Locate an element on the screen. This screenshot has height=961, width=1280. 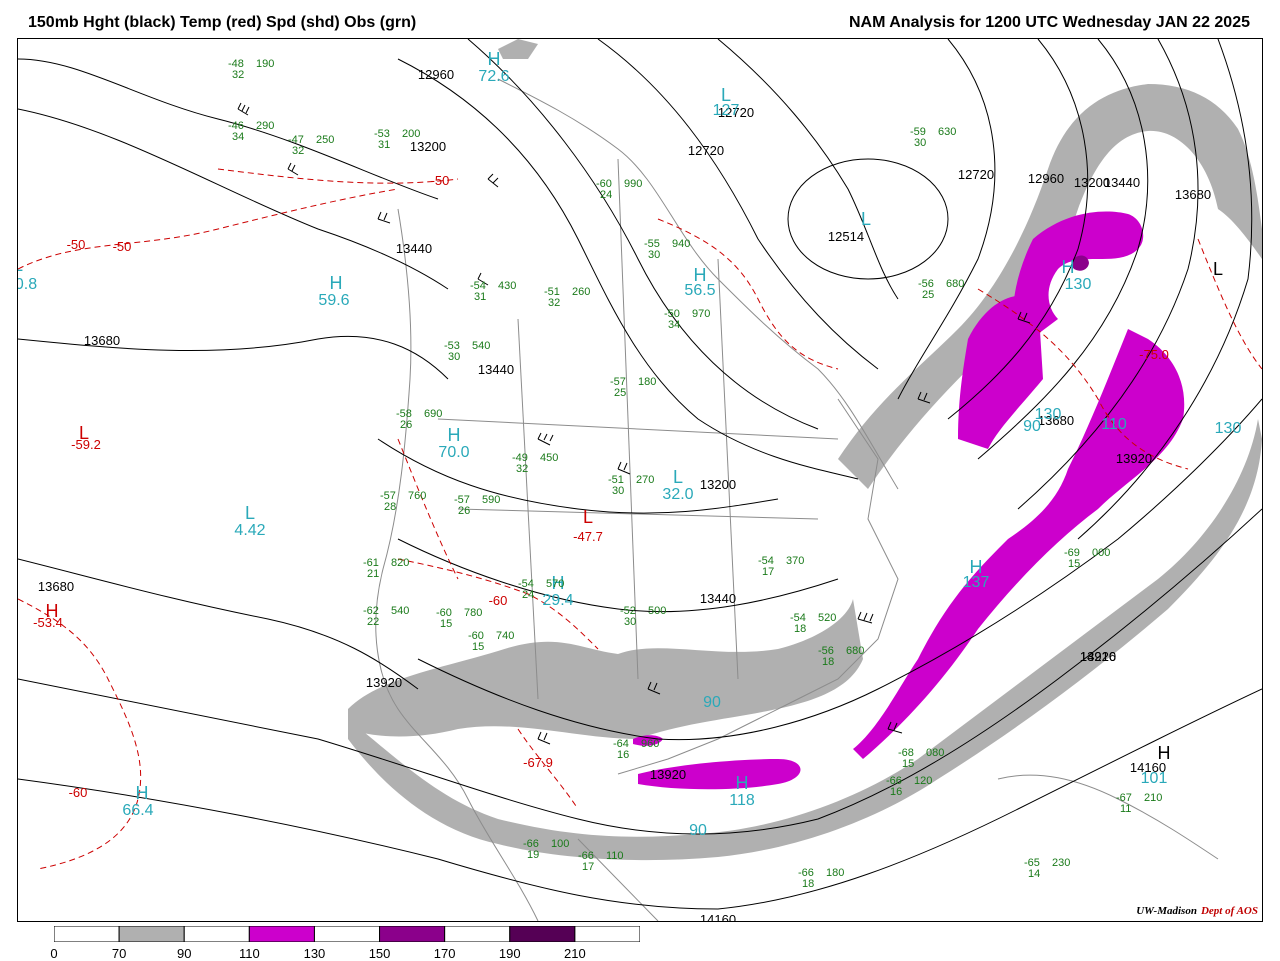
obs-dewpoint-depression: 24 is located at coordinates (606, 195).